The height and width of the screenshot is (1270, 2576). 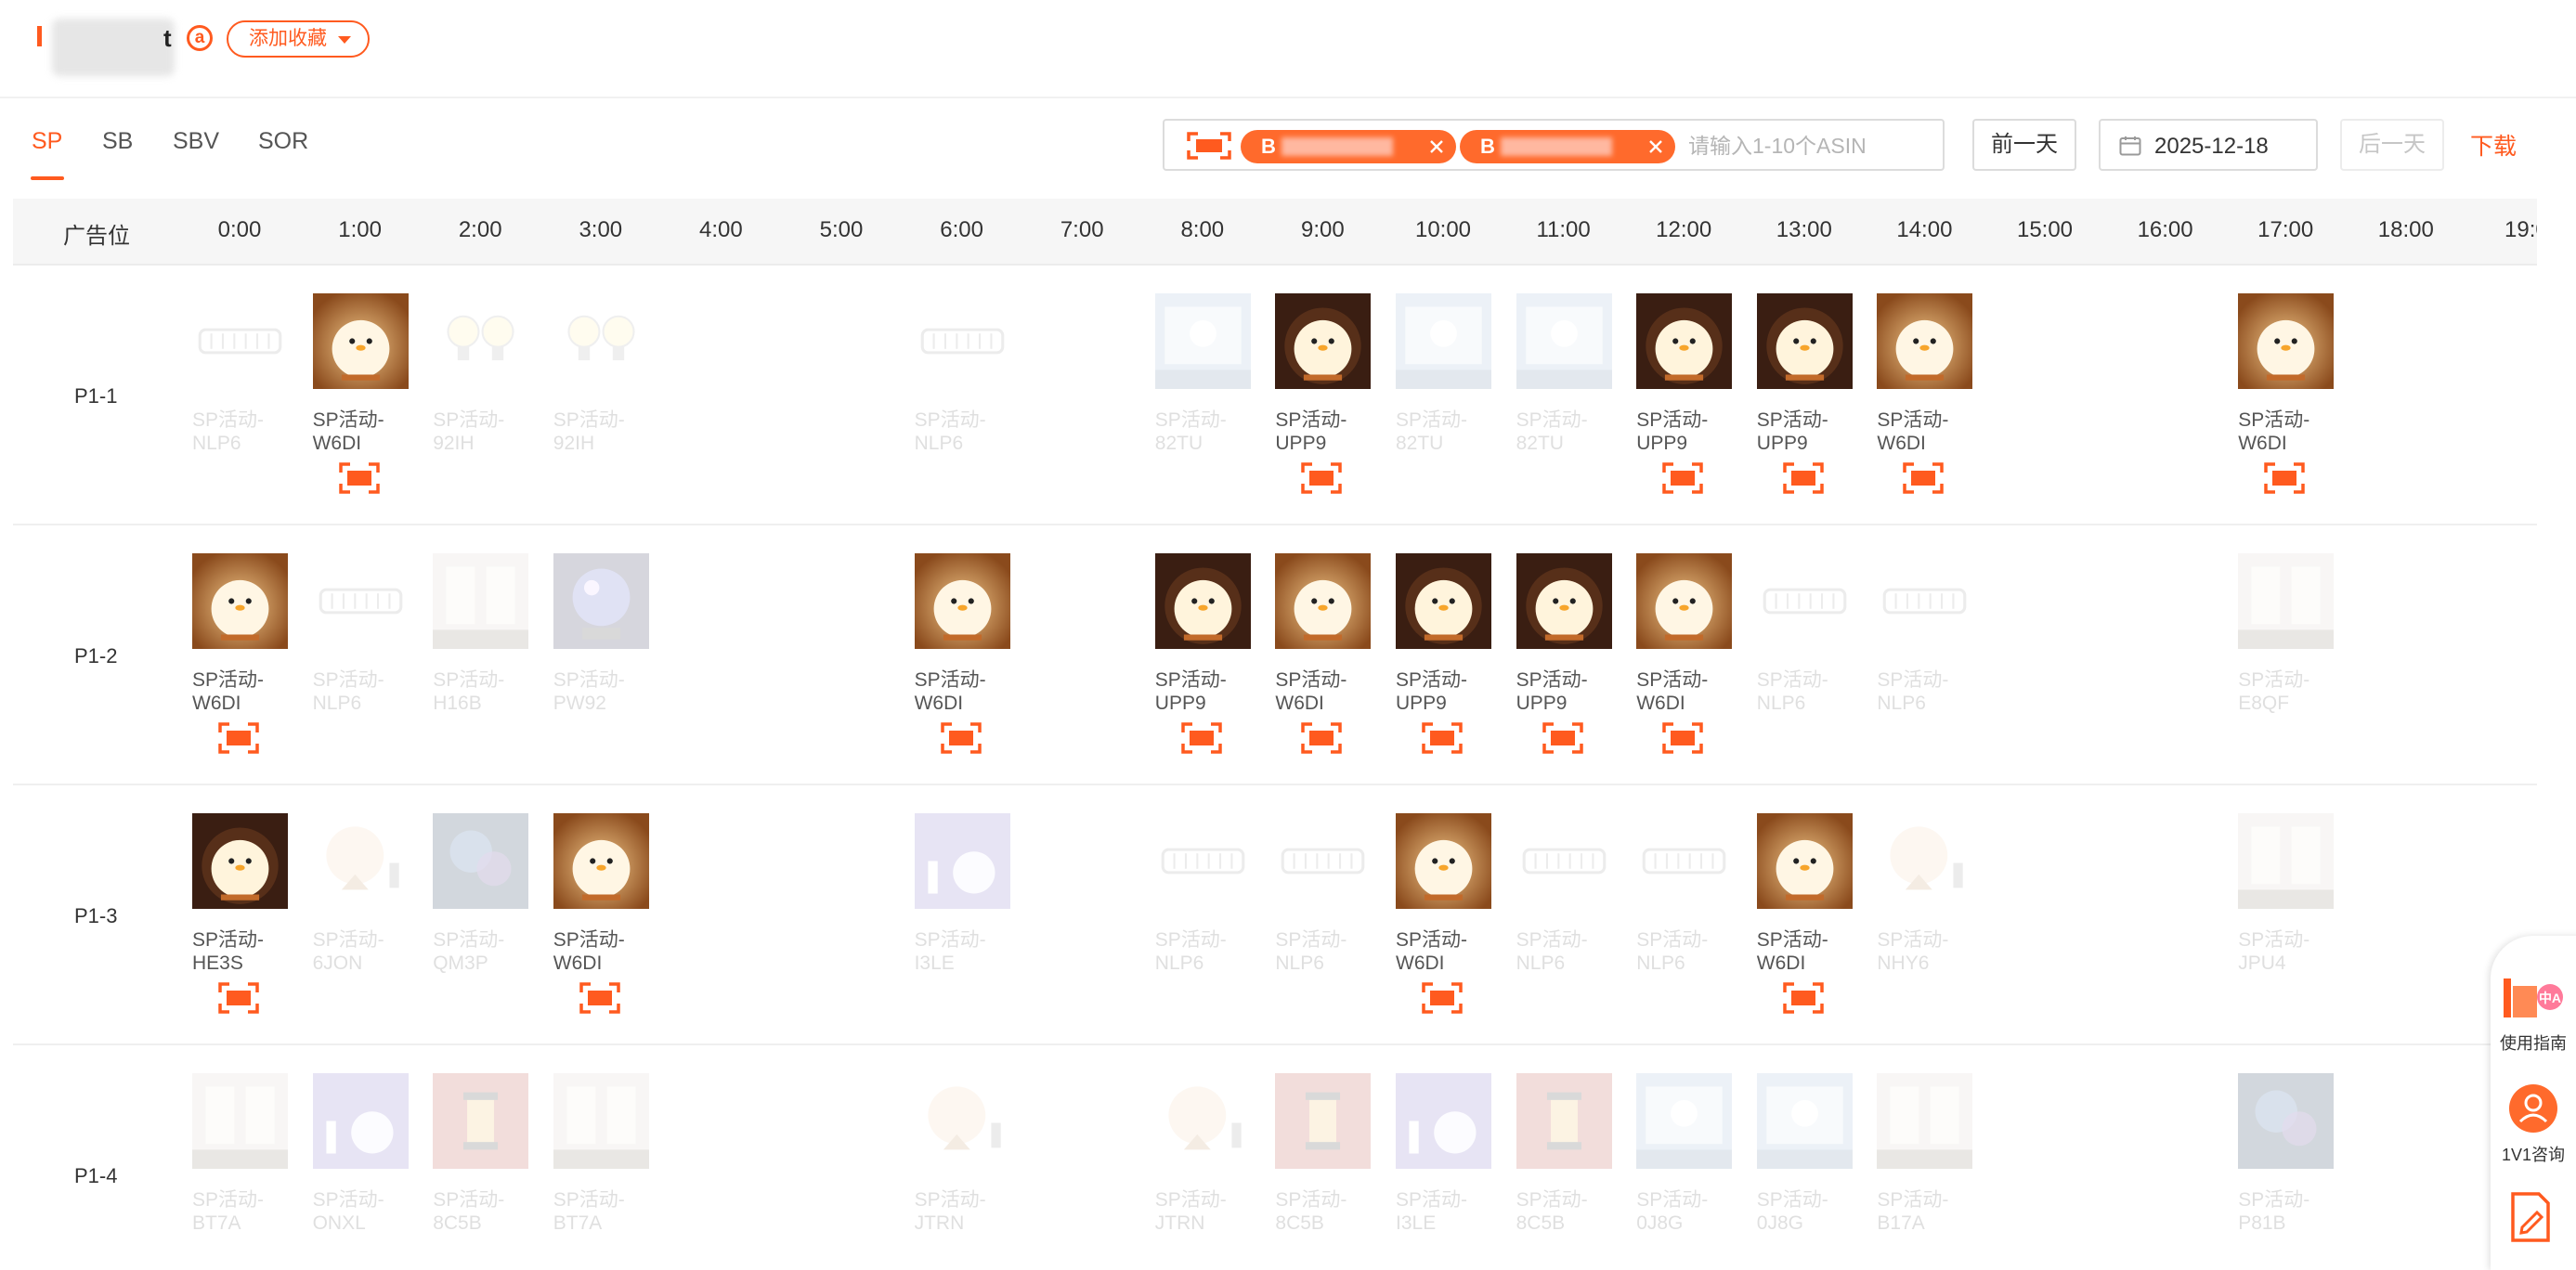 What do you see at coordinates (283, 141) in the screenshot?
I see `tab-sor: SOR` at bounding box center [283, 141].